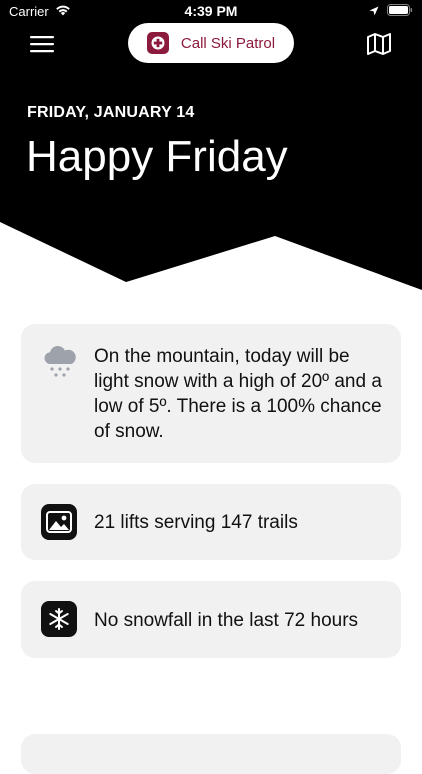  What do you see at coordinates (211, 754) in the screenshot?
I see `next-card-partial` at bounding box center [211, 754].